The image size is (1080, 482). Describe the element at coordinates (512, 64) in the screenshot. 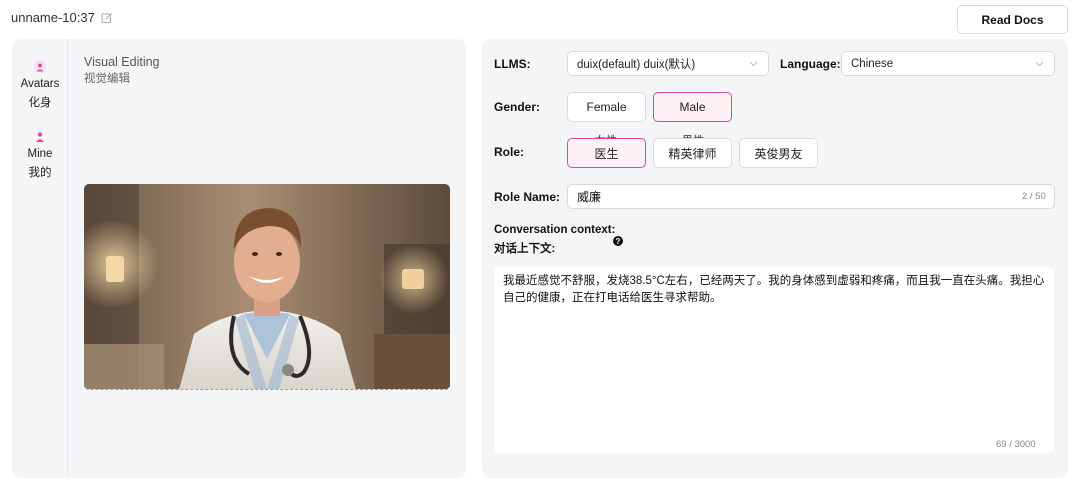

I see `llms-label: LLMS:` at that location.